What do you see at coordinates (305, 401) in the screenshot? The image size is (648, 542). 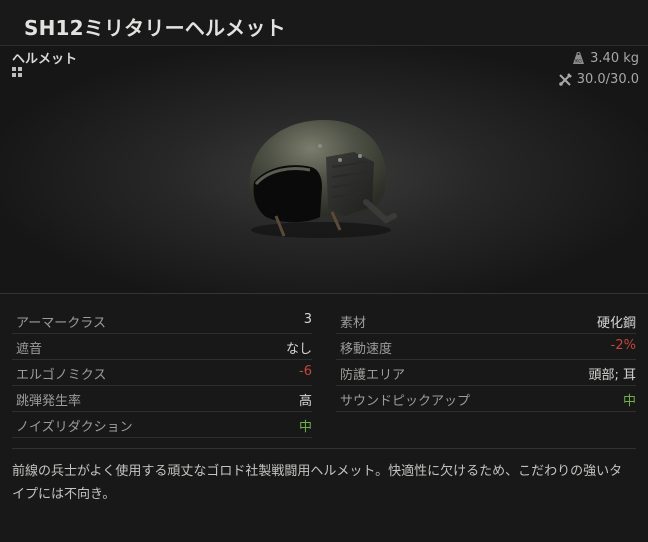 I see `stat-value: 高` at bounding box center [305, 401].